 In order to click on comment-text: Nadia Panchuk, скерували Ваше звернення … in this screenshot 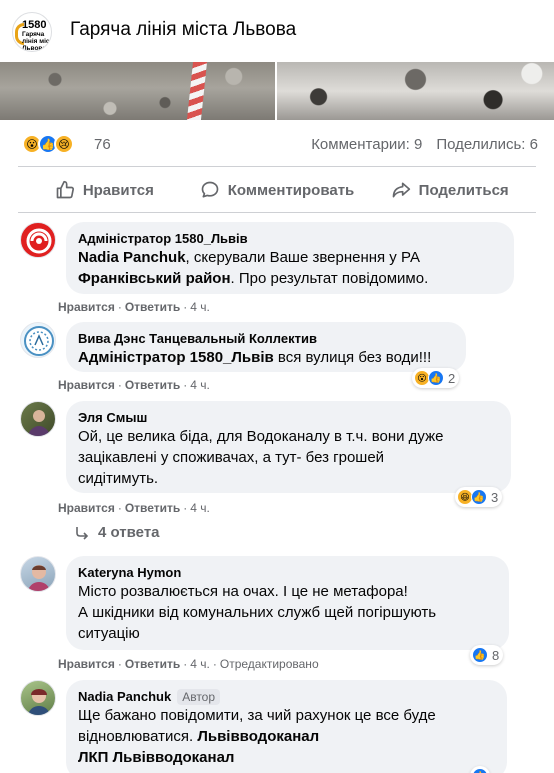, I will do `click(290, 268)`.